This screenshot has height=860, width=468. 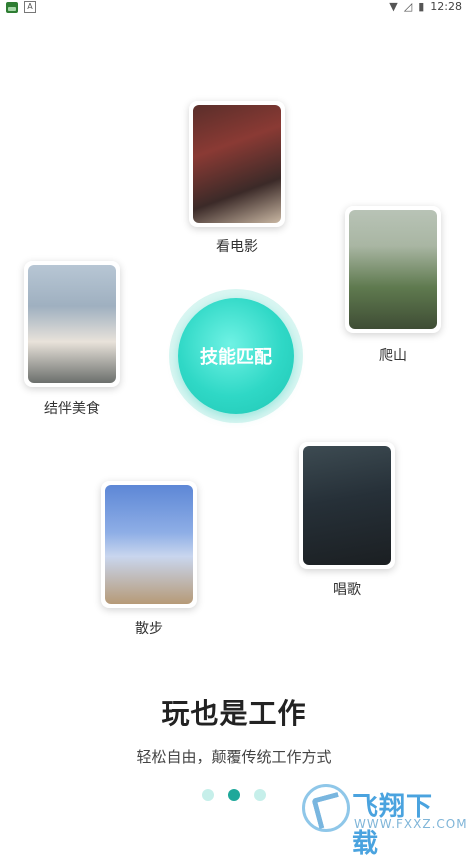 I want to click on skill-match-button: 技能匹配, so click(x=236, y=356).